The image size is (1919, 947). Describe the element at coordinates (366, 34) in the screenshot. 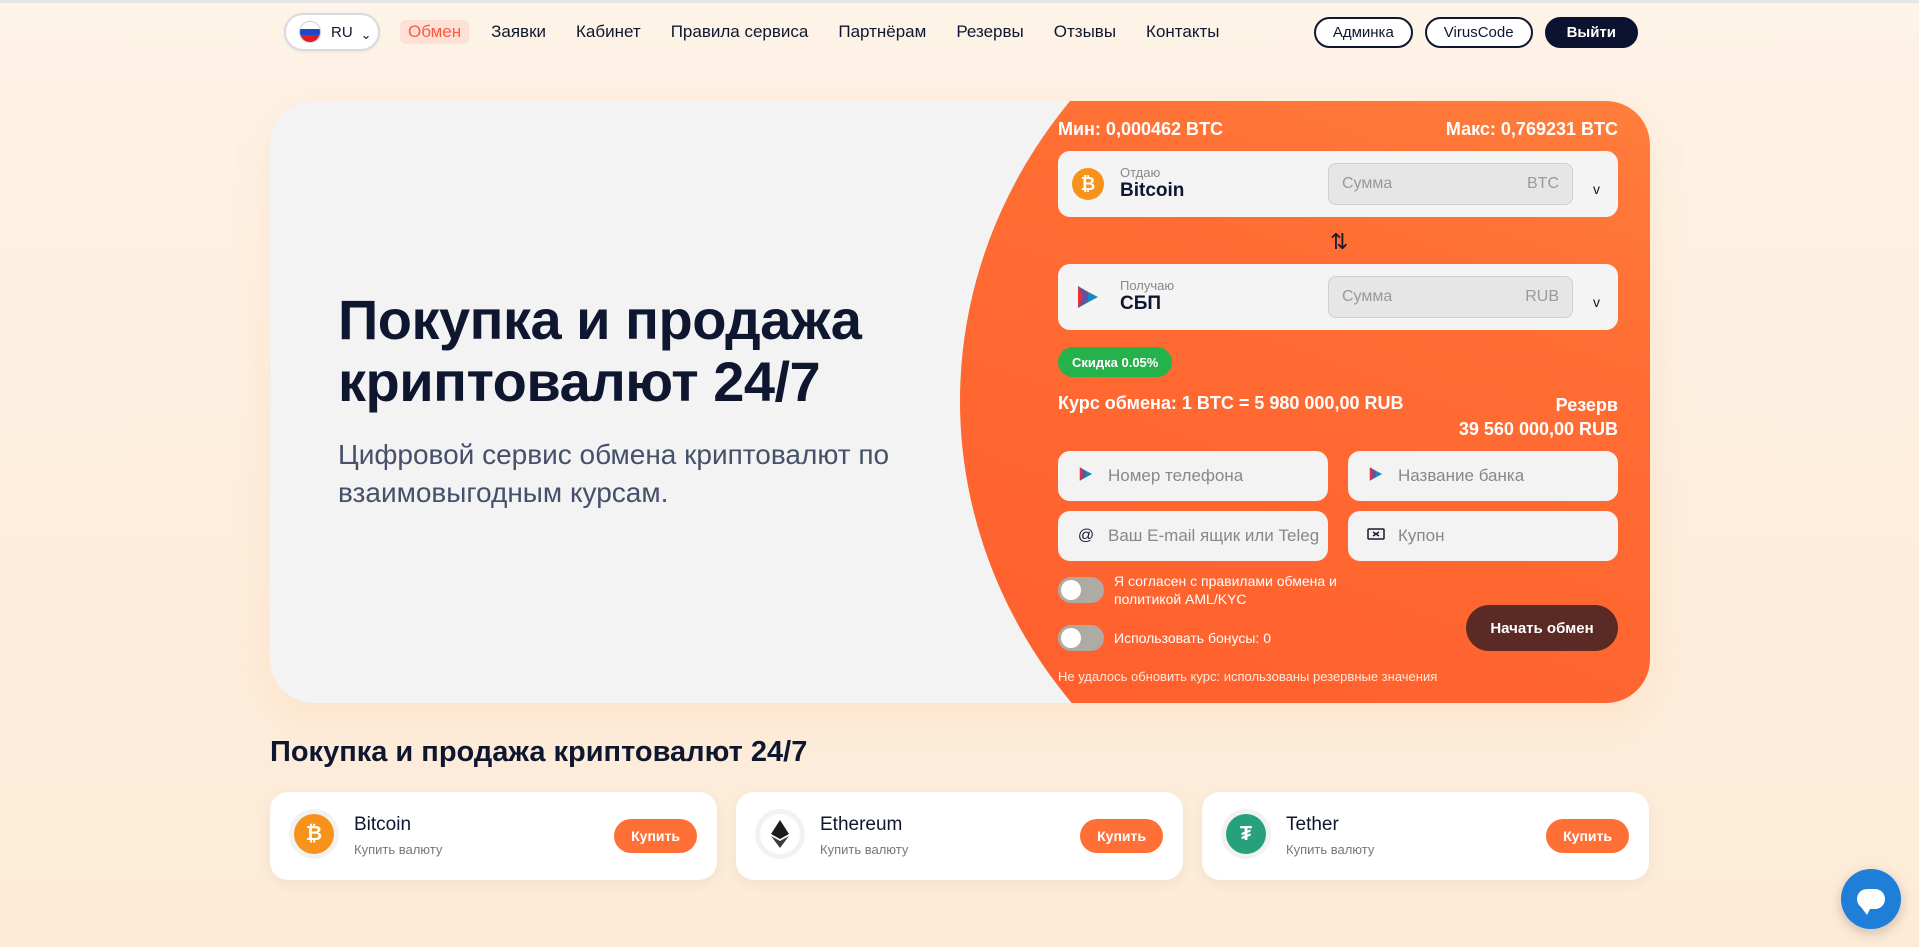

I see `chevron-down-icon: ⌄` at that location.